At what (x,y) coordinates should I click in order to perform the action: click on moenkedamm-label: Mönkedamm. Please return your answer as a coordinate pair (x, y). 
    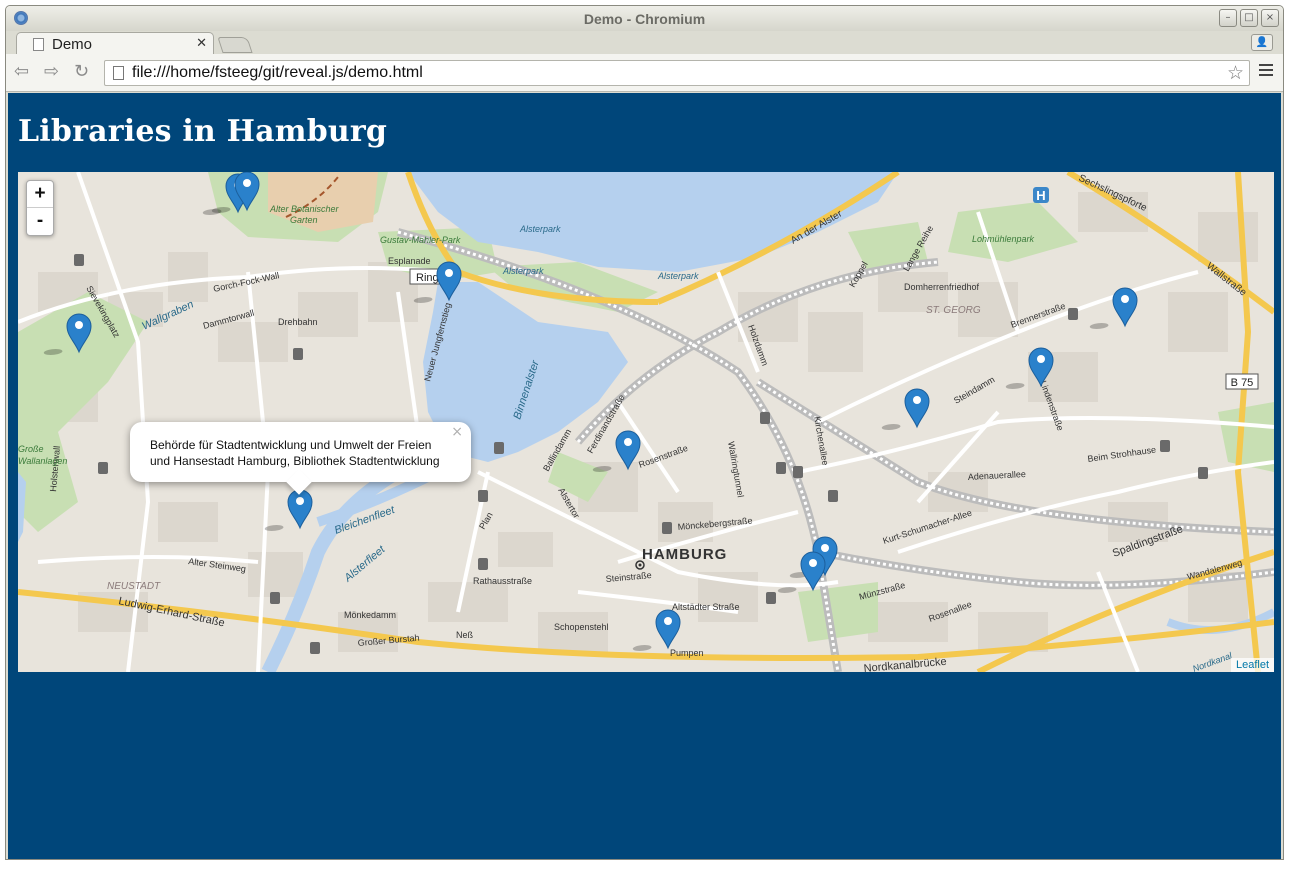
    Looking at the image, I should click on (370, 615).